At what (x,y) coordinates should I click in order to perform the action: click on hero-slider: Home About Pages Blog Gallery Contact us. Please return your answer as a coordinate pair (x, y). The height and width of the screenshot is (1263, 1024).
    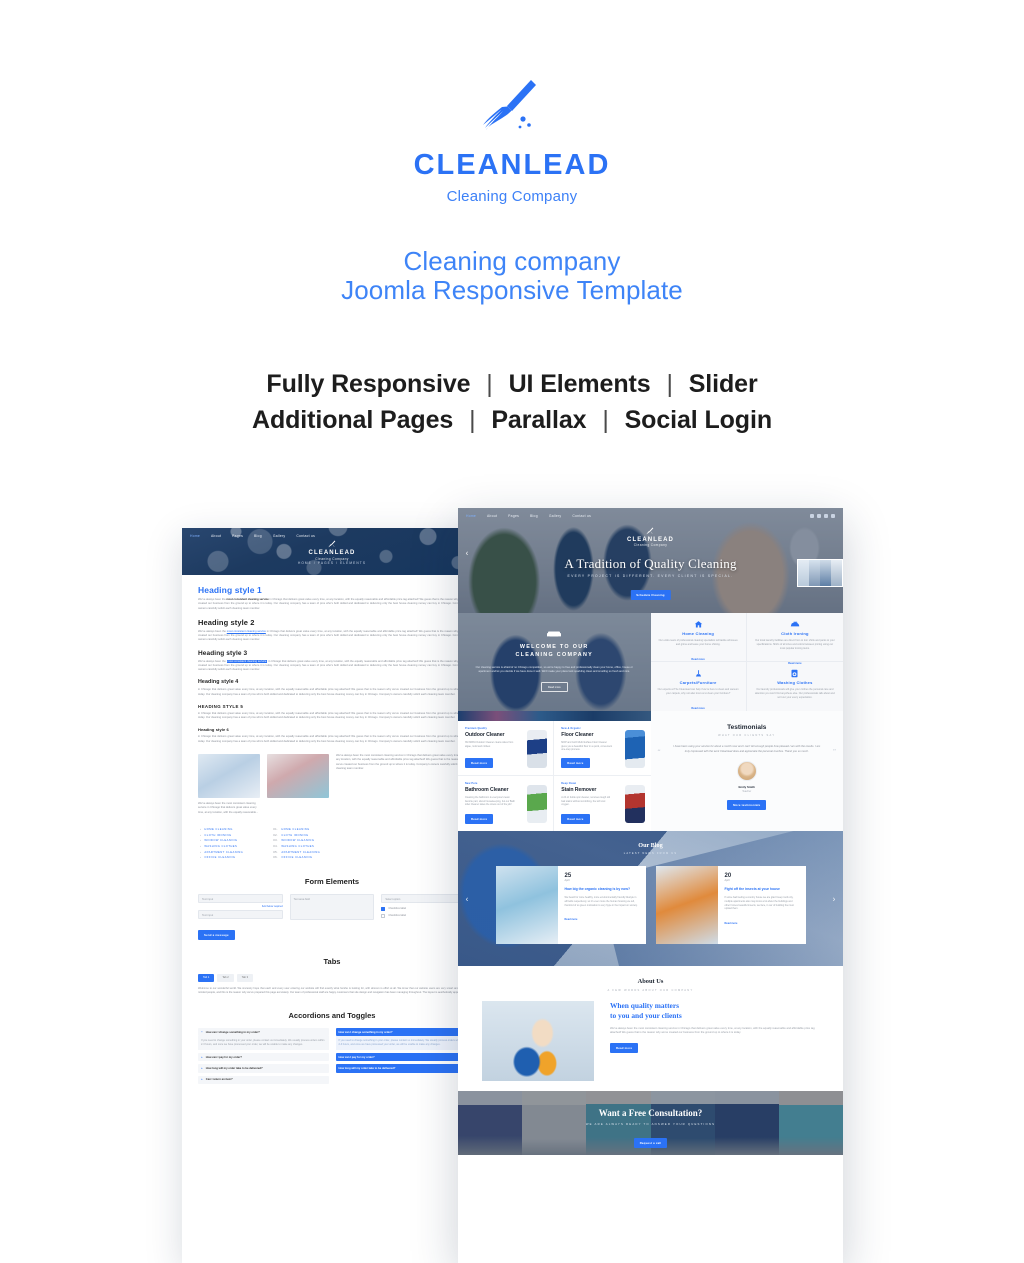
    Looking at the image, I should click on (650, 560).